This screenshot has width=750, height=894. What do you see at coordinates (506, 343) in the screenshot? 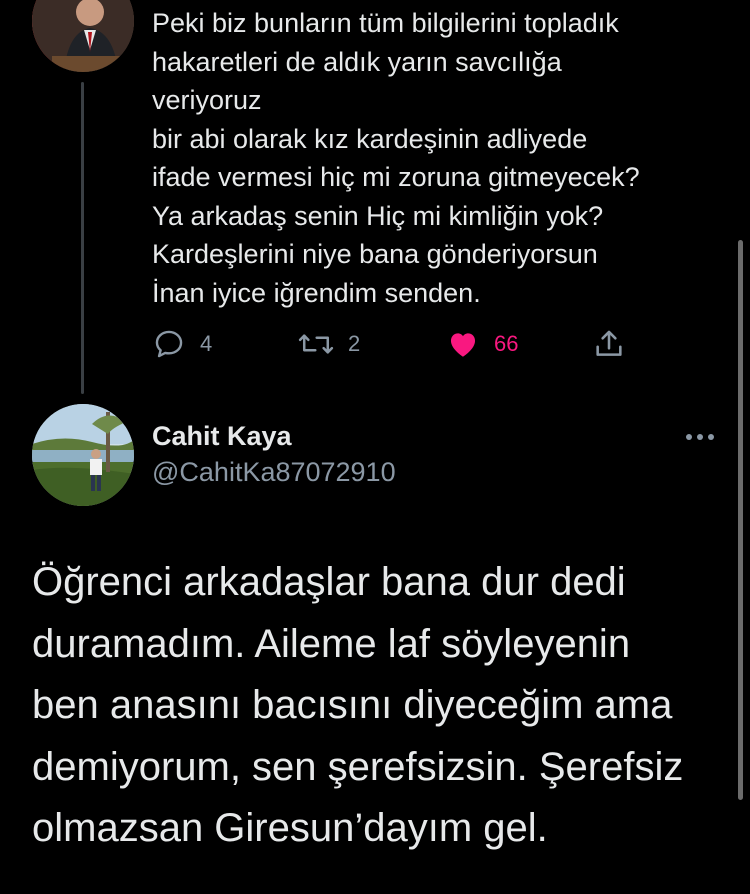
I see `like-count: 66` at bounding box center [506, 343].